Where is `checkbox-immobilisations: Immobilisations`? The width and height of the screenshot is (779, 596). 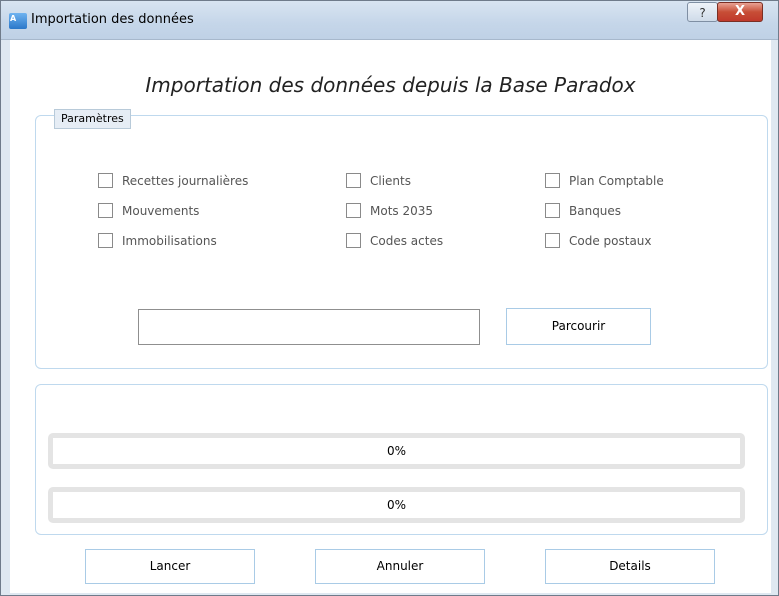 checkbox-immobilisations: Immobilisations is located at coordinates (157, 240).